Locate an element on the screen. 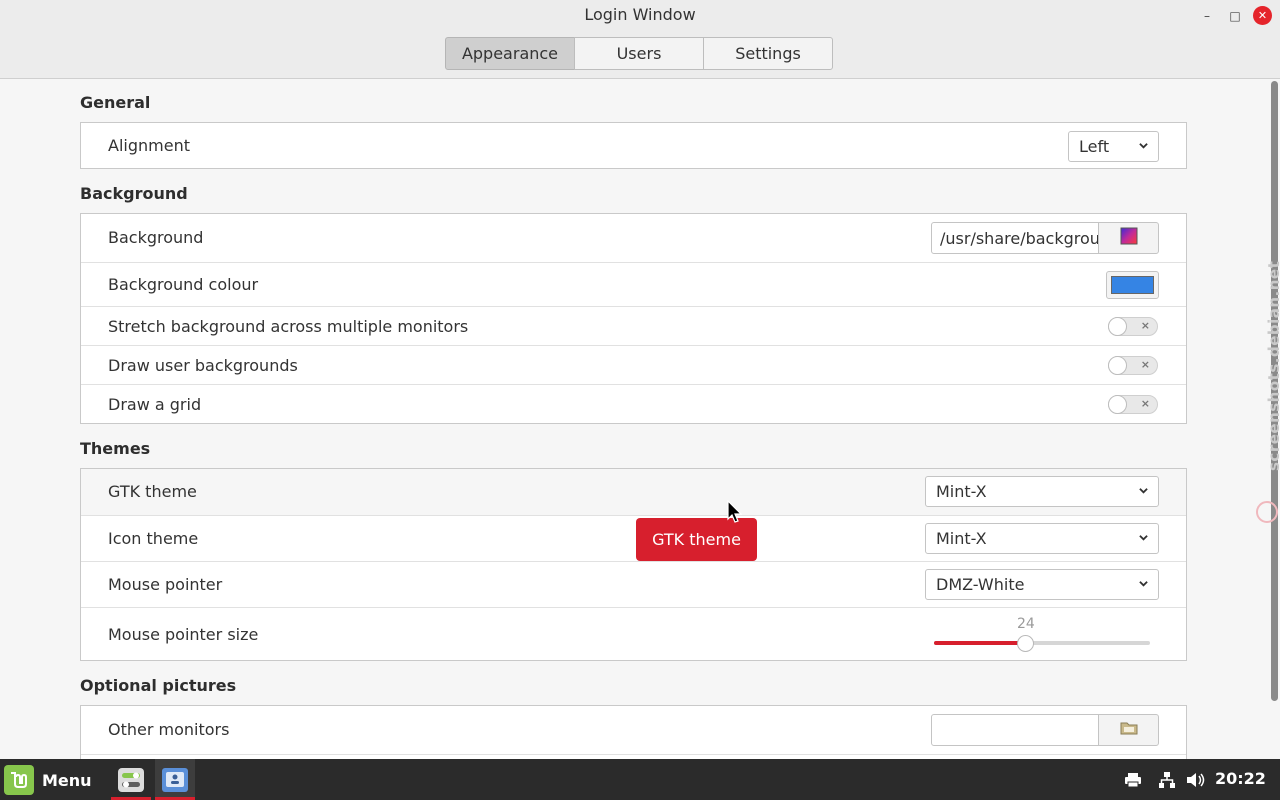  background-colour-label: Background colour is located at coordinates (183, 284).